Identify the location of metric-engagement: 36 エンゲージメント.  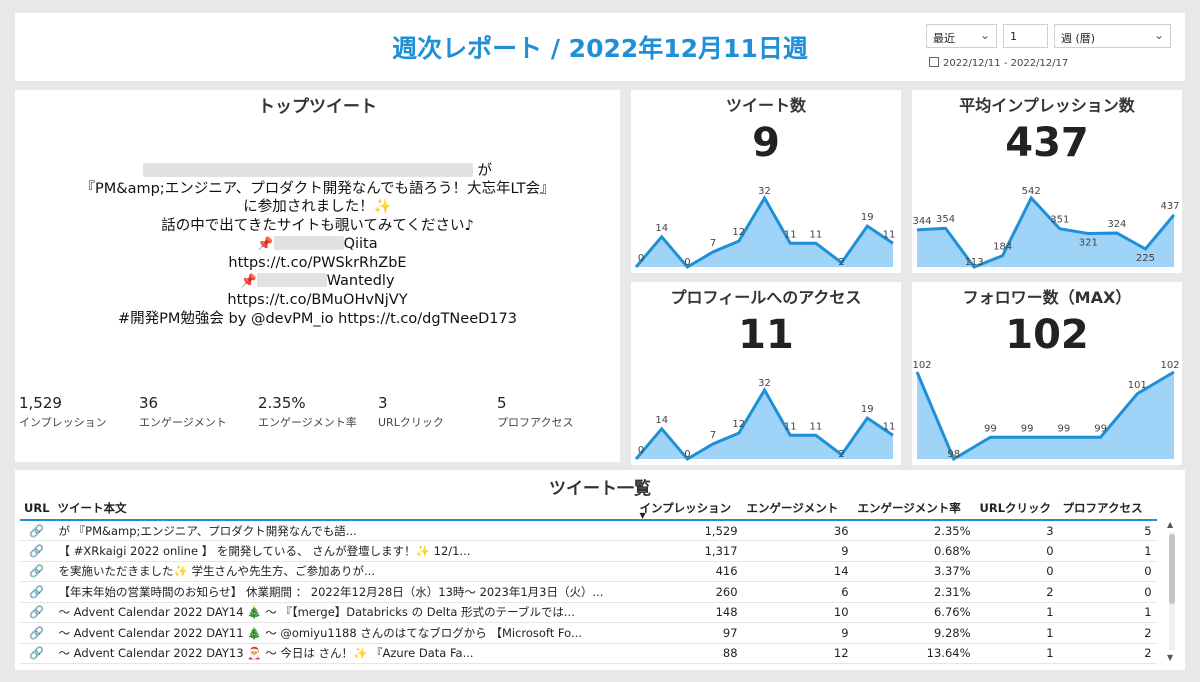
(199, 412).